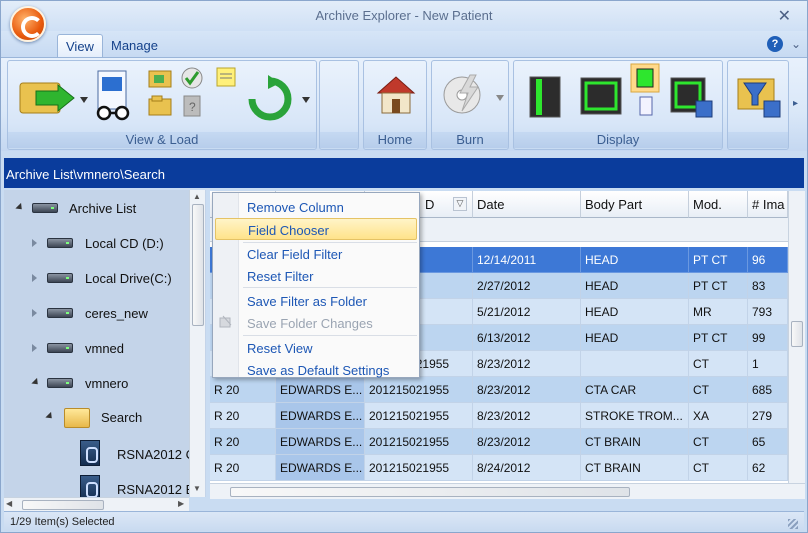  I want to click on ribbon-group-home: Home, so click(395, 105).